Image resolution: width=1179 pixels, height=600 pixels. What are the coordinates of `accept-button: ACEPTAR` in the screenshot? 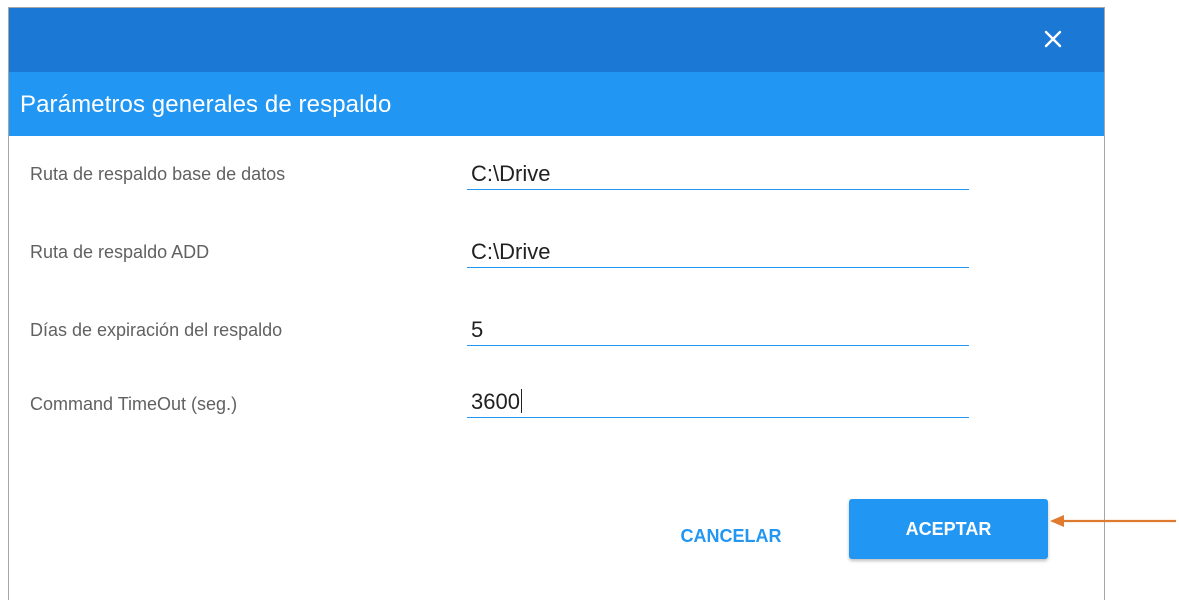 It's located at (948, 529).